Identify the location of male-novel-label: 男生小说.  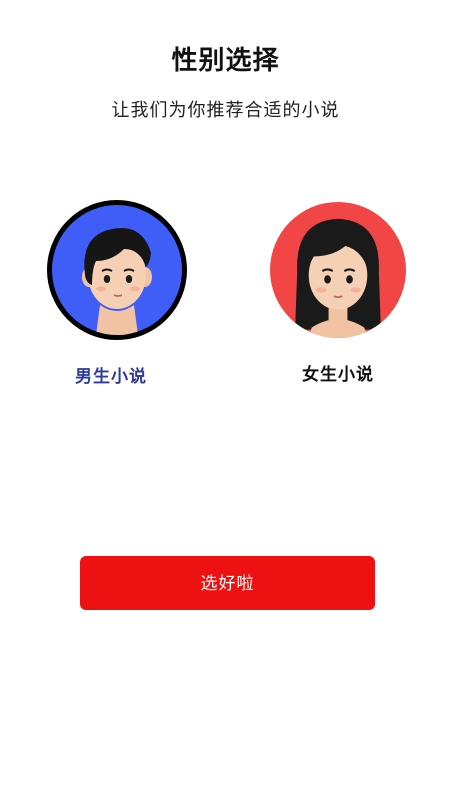
(111, 374).